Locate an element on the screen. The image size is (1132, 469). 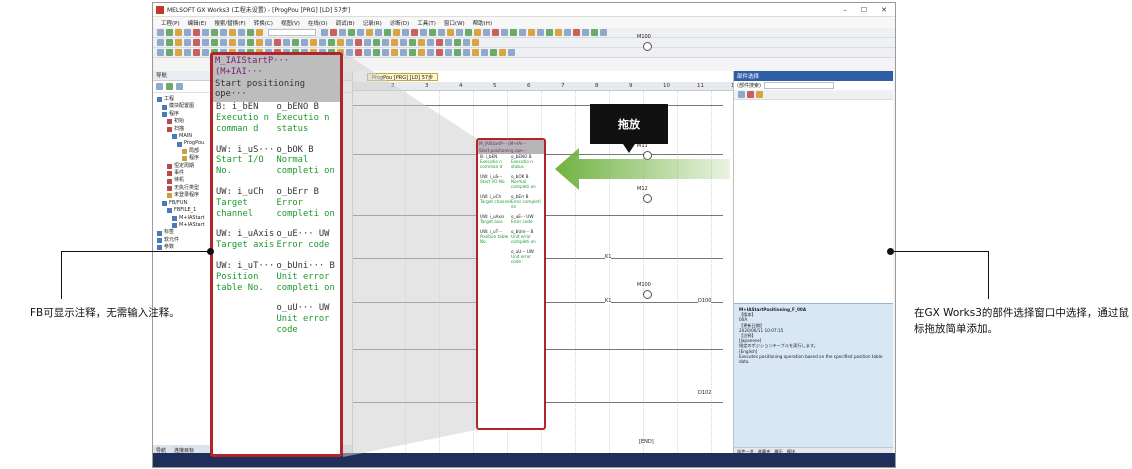
toolbar-combo is located at coordinates (292, 32).